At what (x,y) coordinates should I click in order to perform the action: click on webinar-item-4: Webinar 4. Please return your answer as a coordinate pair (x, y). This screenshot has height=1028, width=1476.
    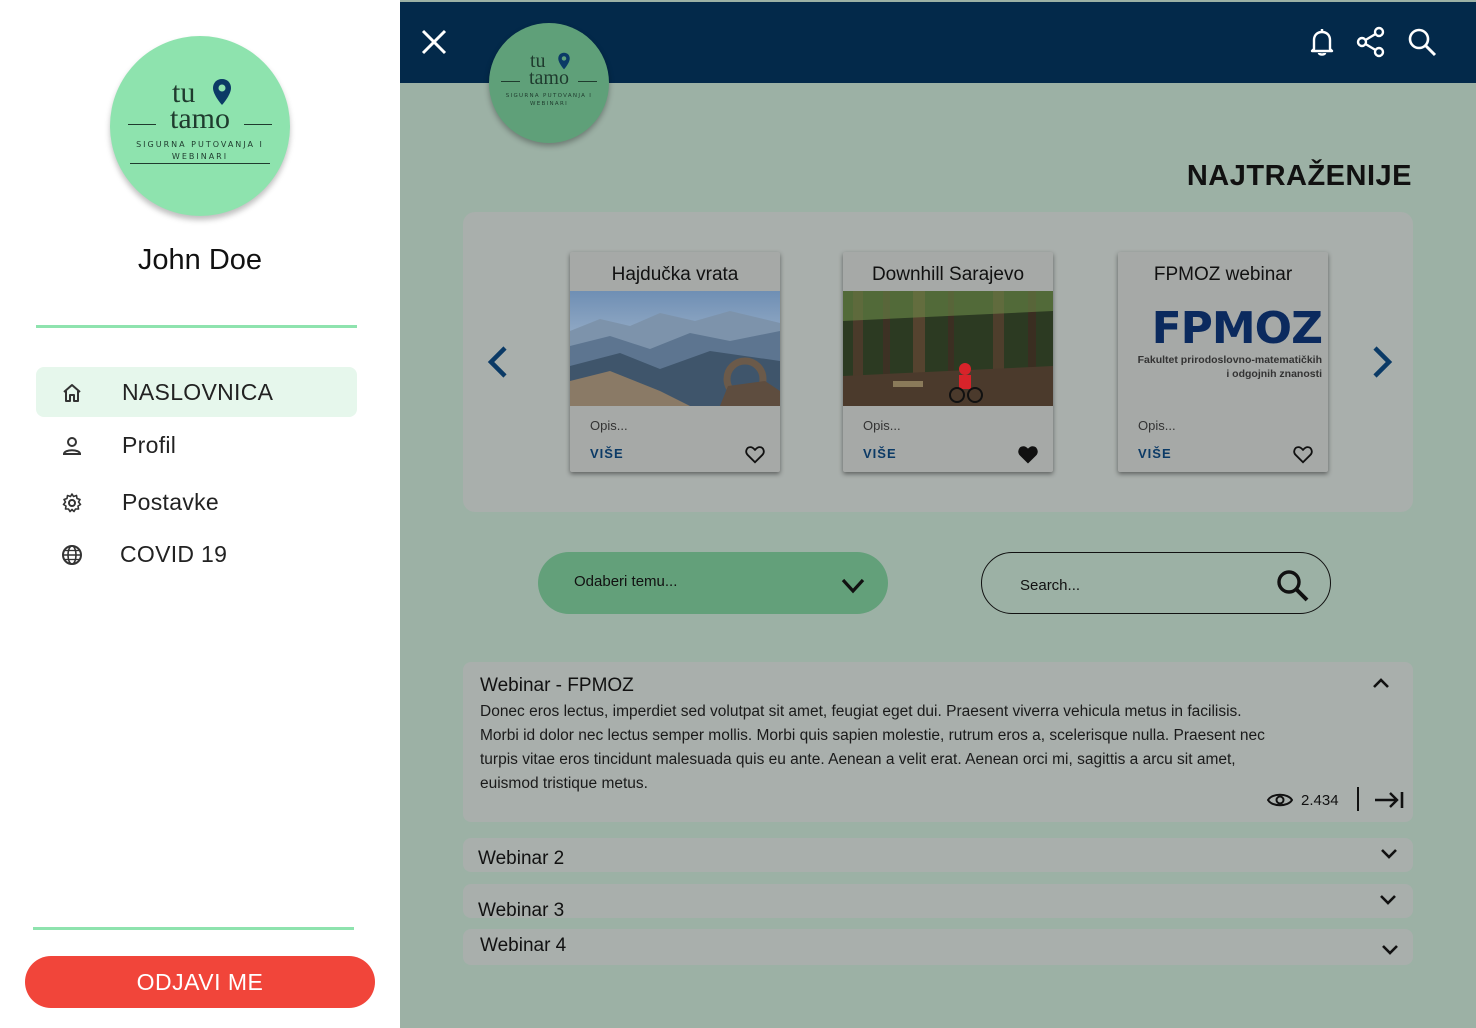
    Looking at the image, I should click on (938, 947).